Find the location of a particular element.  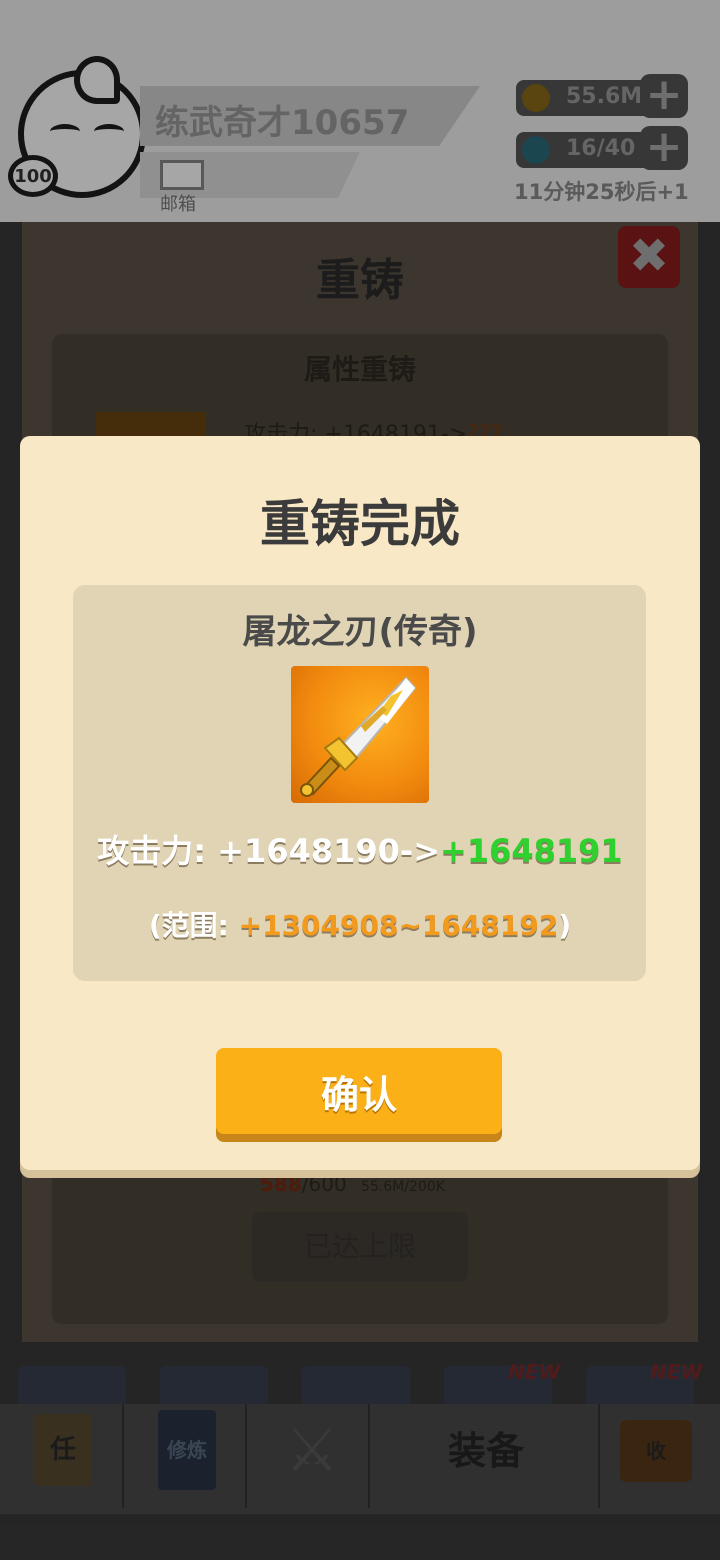

item-name: 屠龙之刃(传奇) is located at coordinates (360, 632).